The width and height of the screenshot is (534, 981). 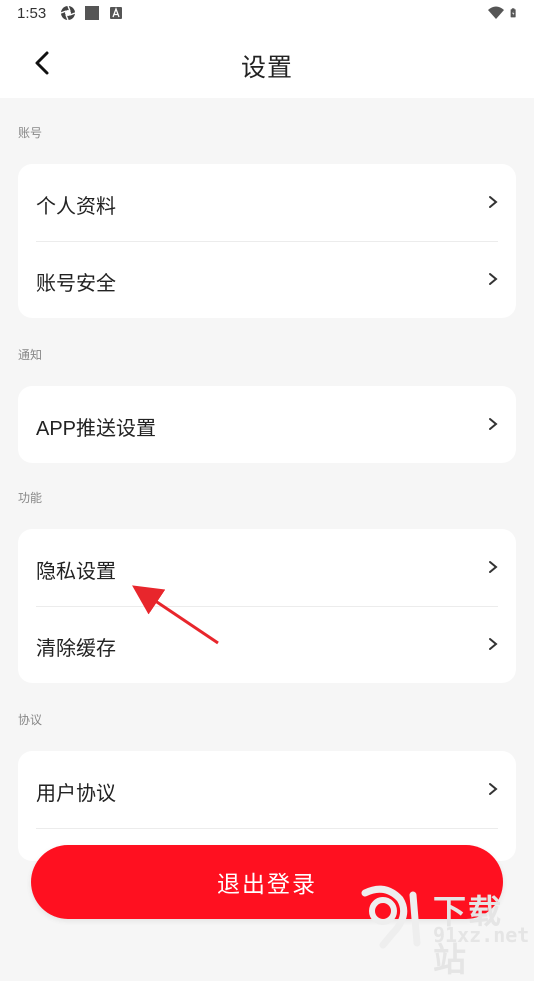 What do you see at coordinates (267, 567) in the screenshot?
I see `list-item-privacy-settings: 隐私设置` at bounding box center [267, 567].